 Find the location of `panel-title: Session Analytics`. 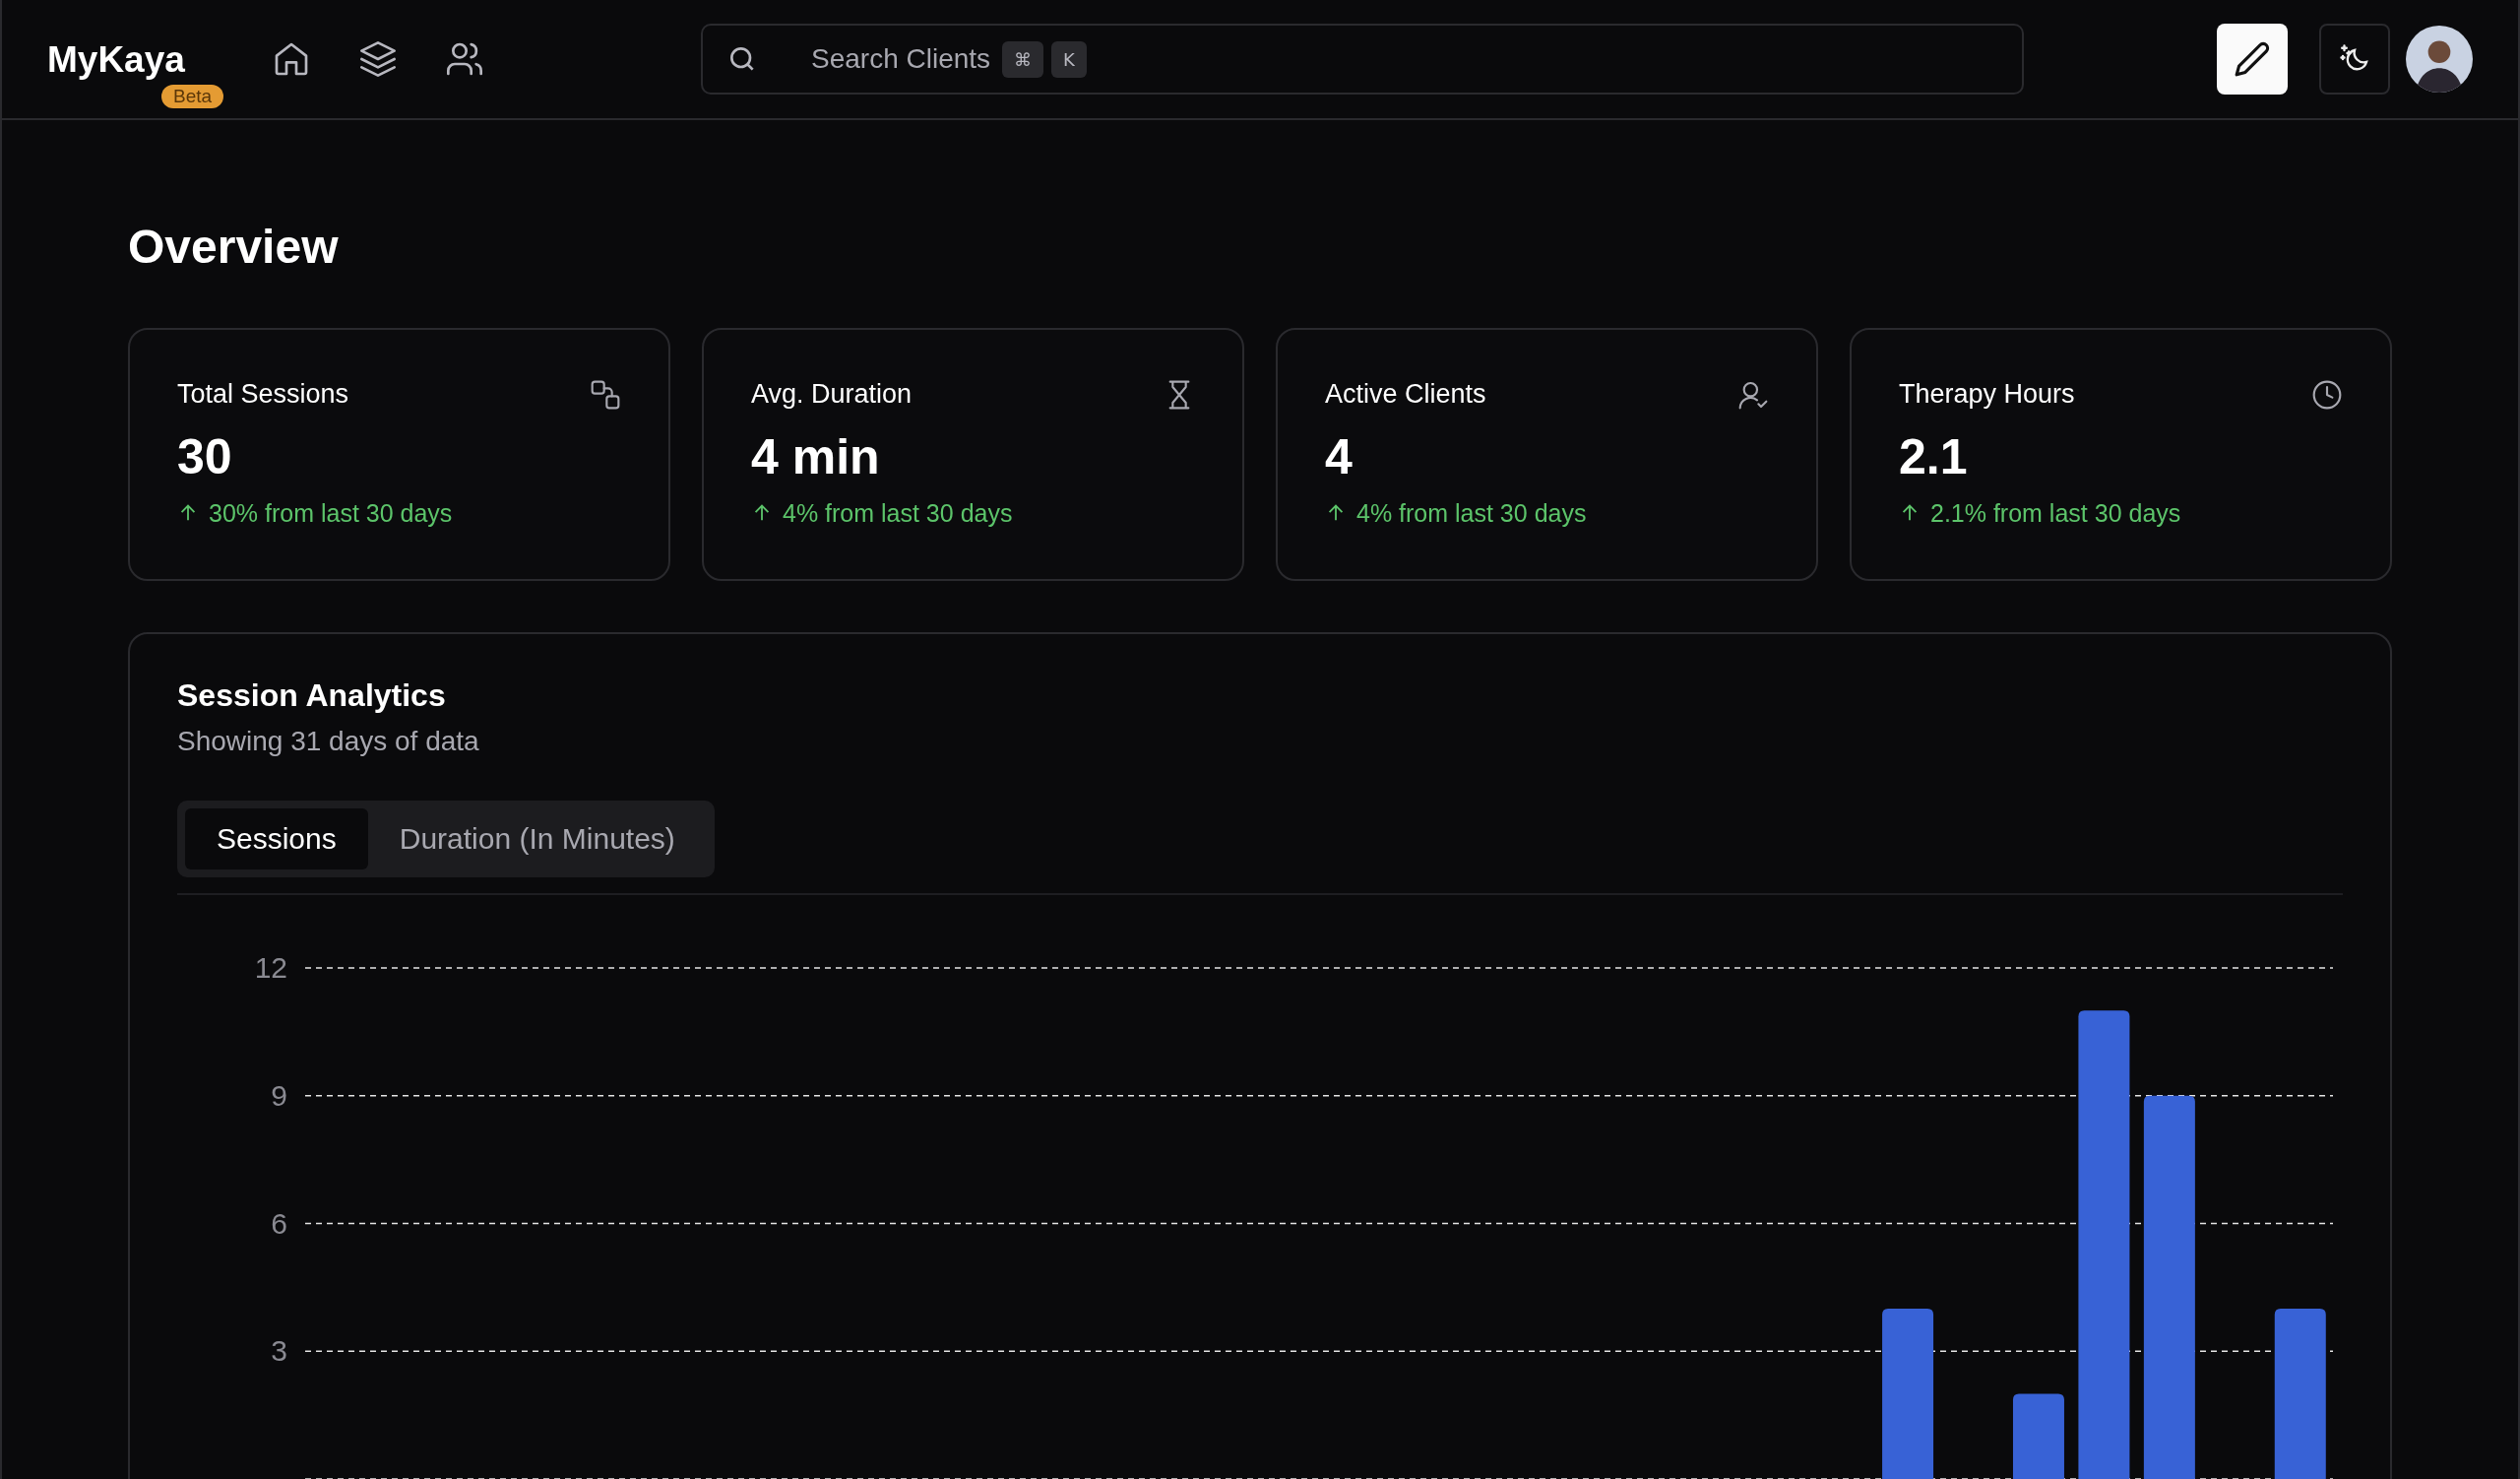

panel-title: Session Analytics is located at coordinates (312, 695).